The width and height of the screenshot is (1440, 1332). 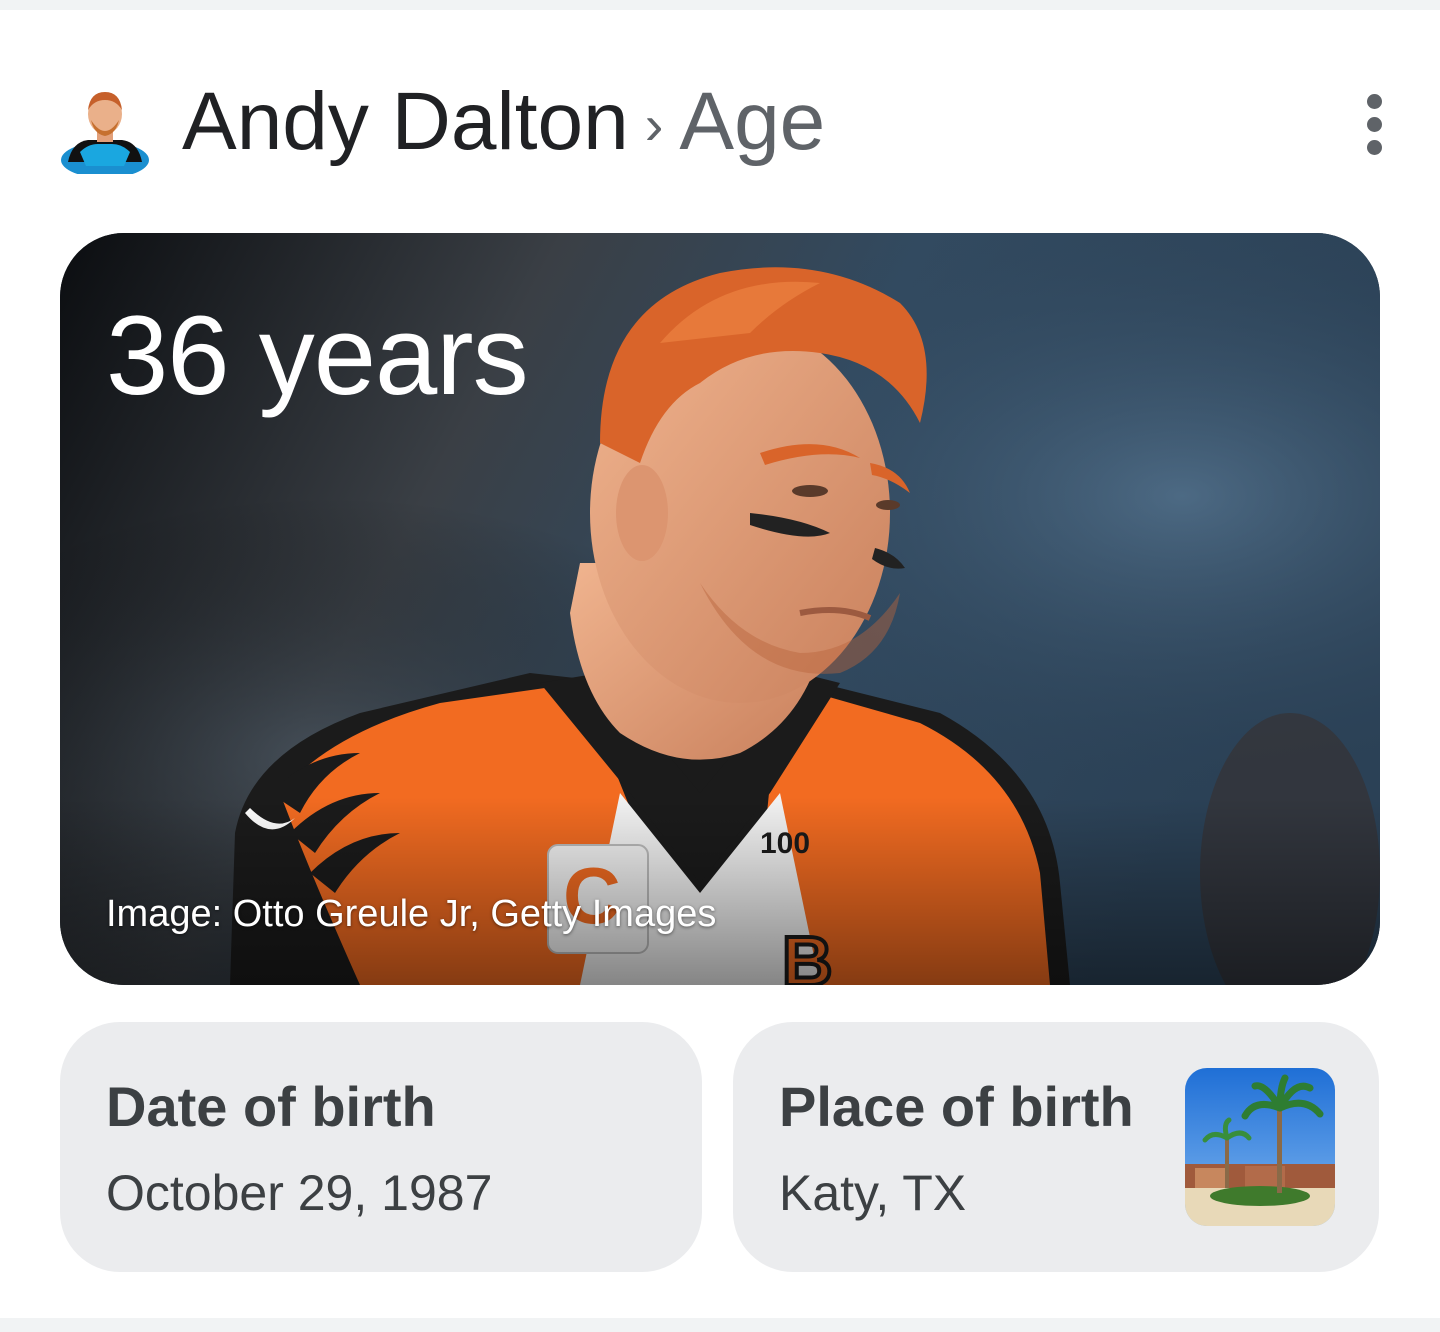 I want to click on image-credit: Image: Otto Greule Jr, Getty Images, so click(x=411, y=914).